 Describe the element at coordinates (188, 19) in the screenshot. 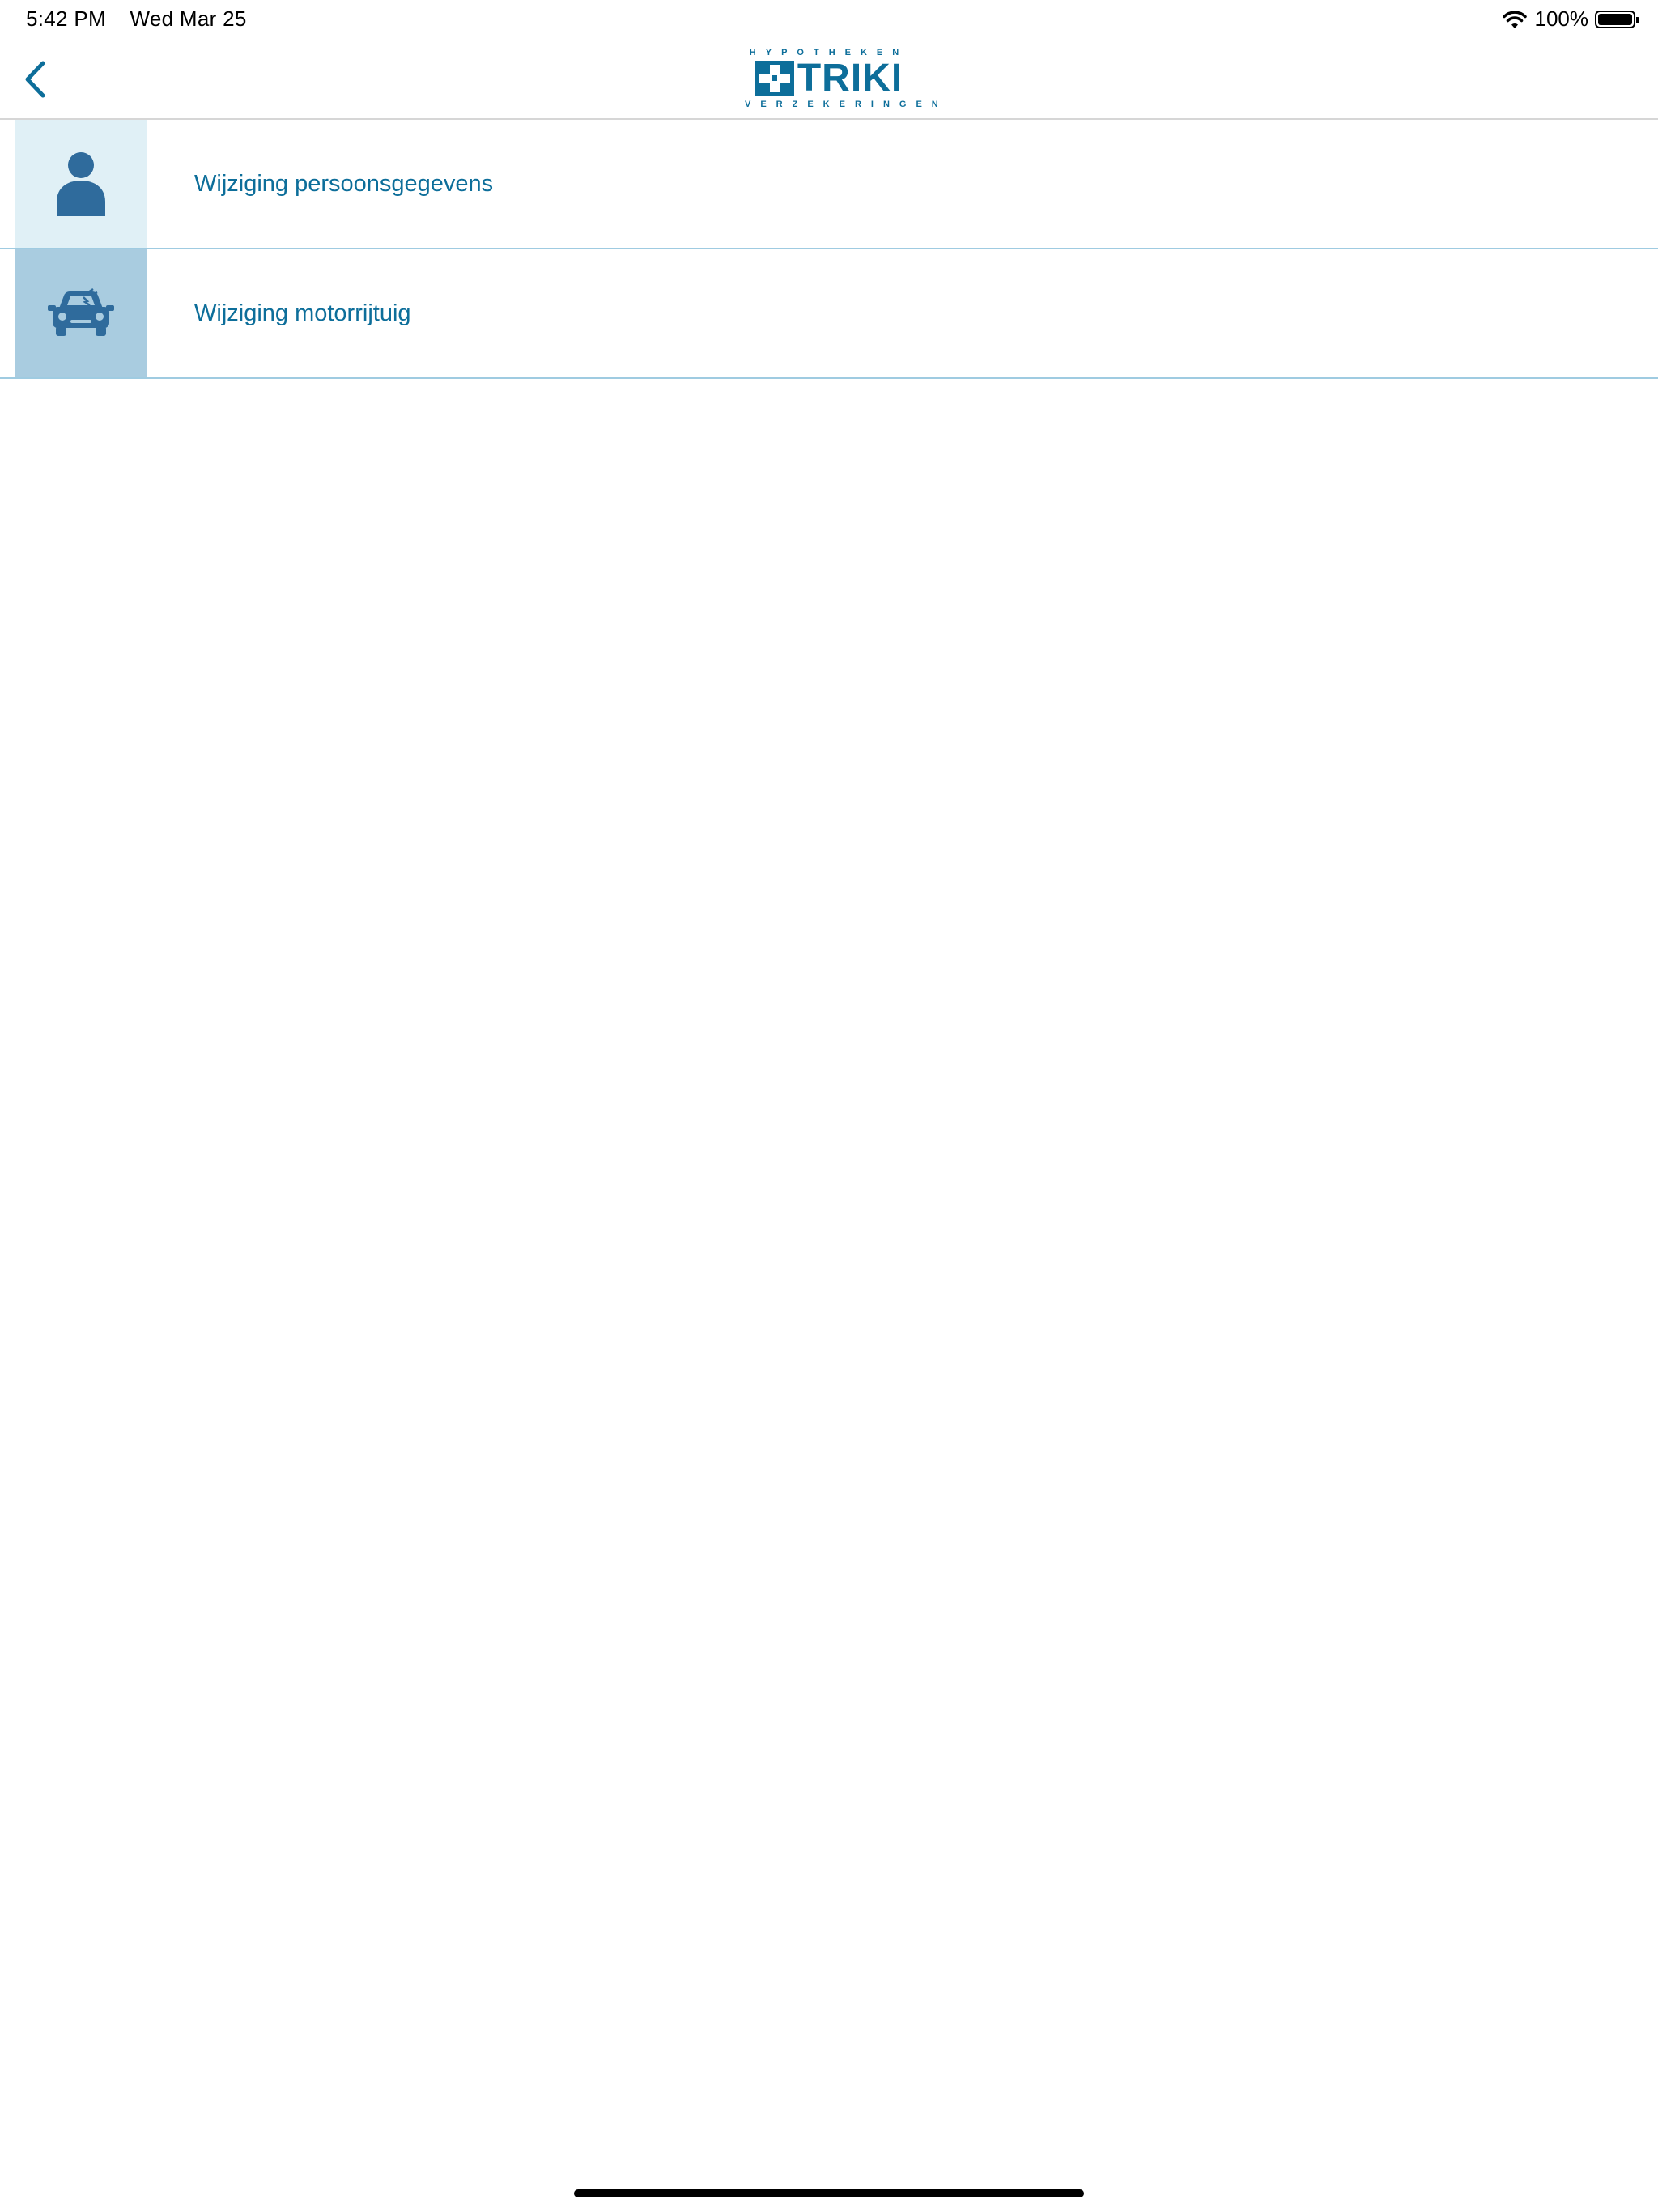

I see `status-date: Wed Mar 25` at that location.